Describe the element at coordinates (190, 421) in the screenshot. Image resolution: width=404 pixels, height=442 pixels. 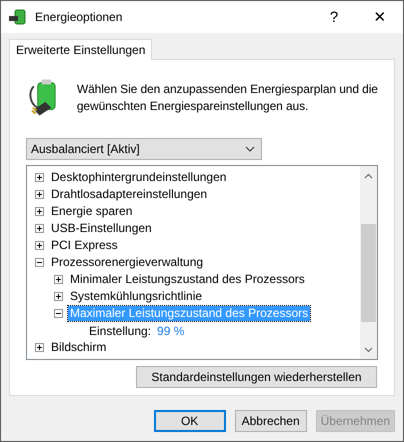
I see `dialog-button: OK` at that location.